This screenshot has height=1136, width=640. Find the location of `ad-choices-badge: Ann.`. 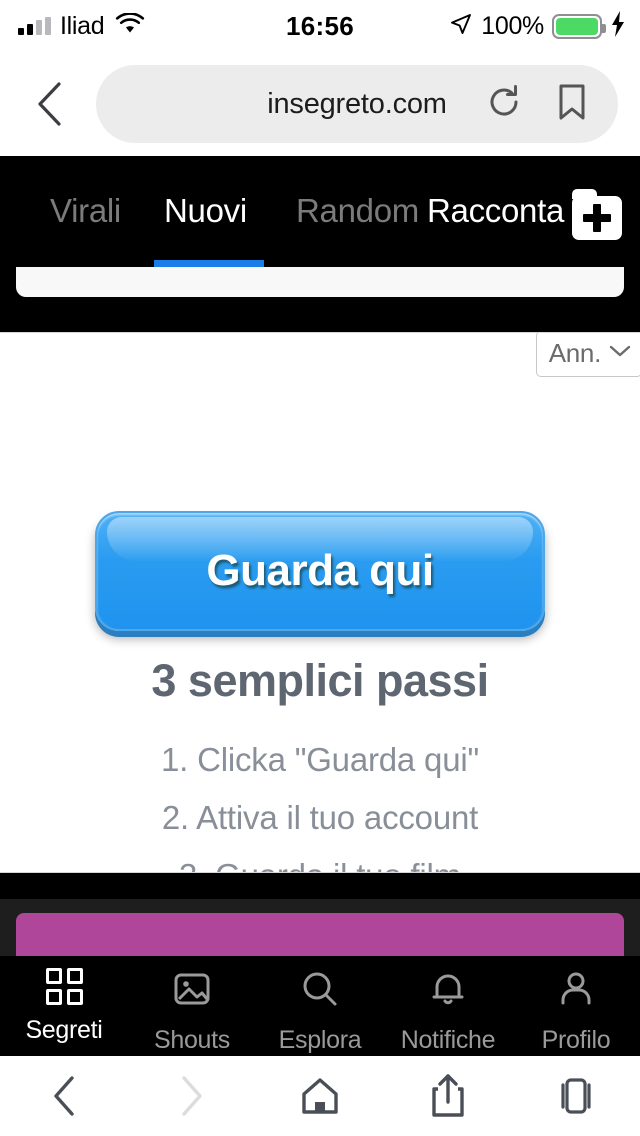

ad-choices-badge: Ann. is located at coordinates (587, 355).